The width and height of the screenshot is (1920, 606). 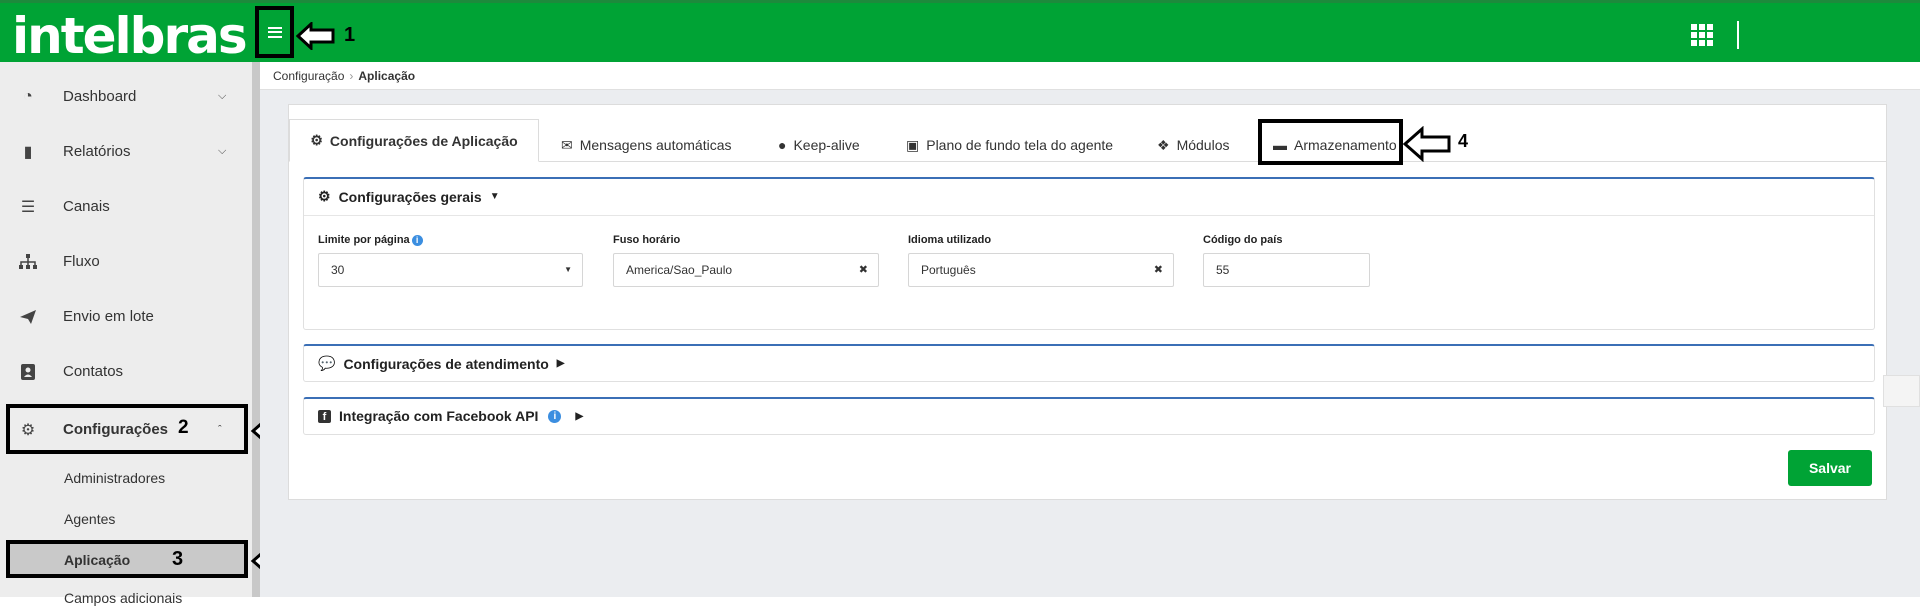 What do you see at coordinates (1203, 145) in the screenshot?
I see `tab-label: Módulos` at bounding box center [1203, 145].